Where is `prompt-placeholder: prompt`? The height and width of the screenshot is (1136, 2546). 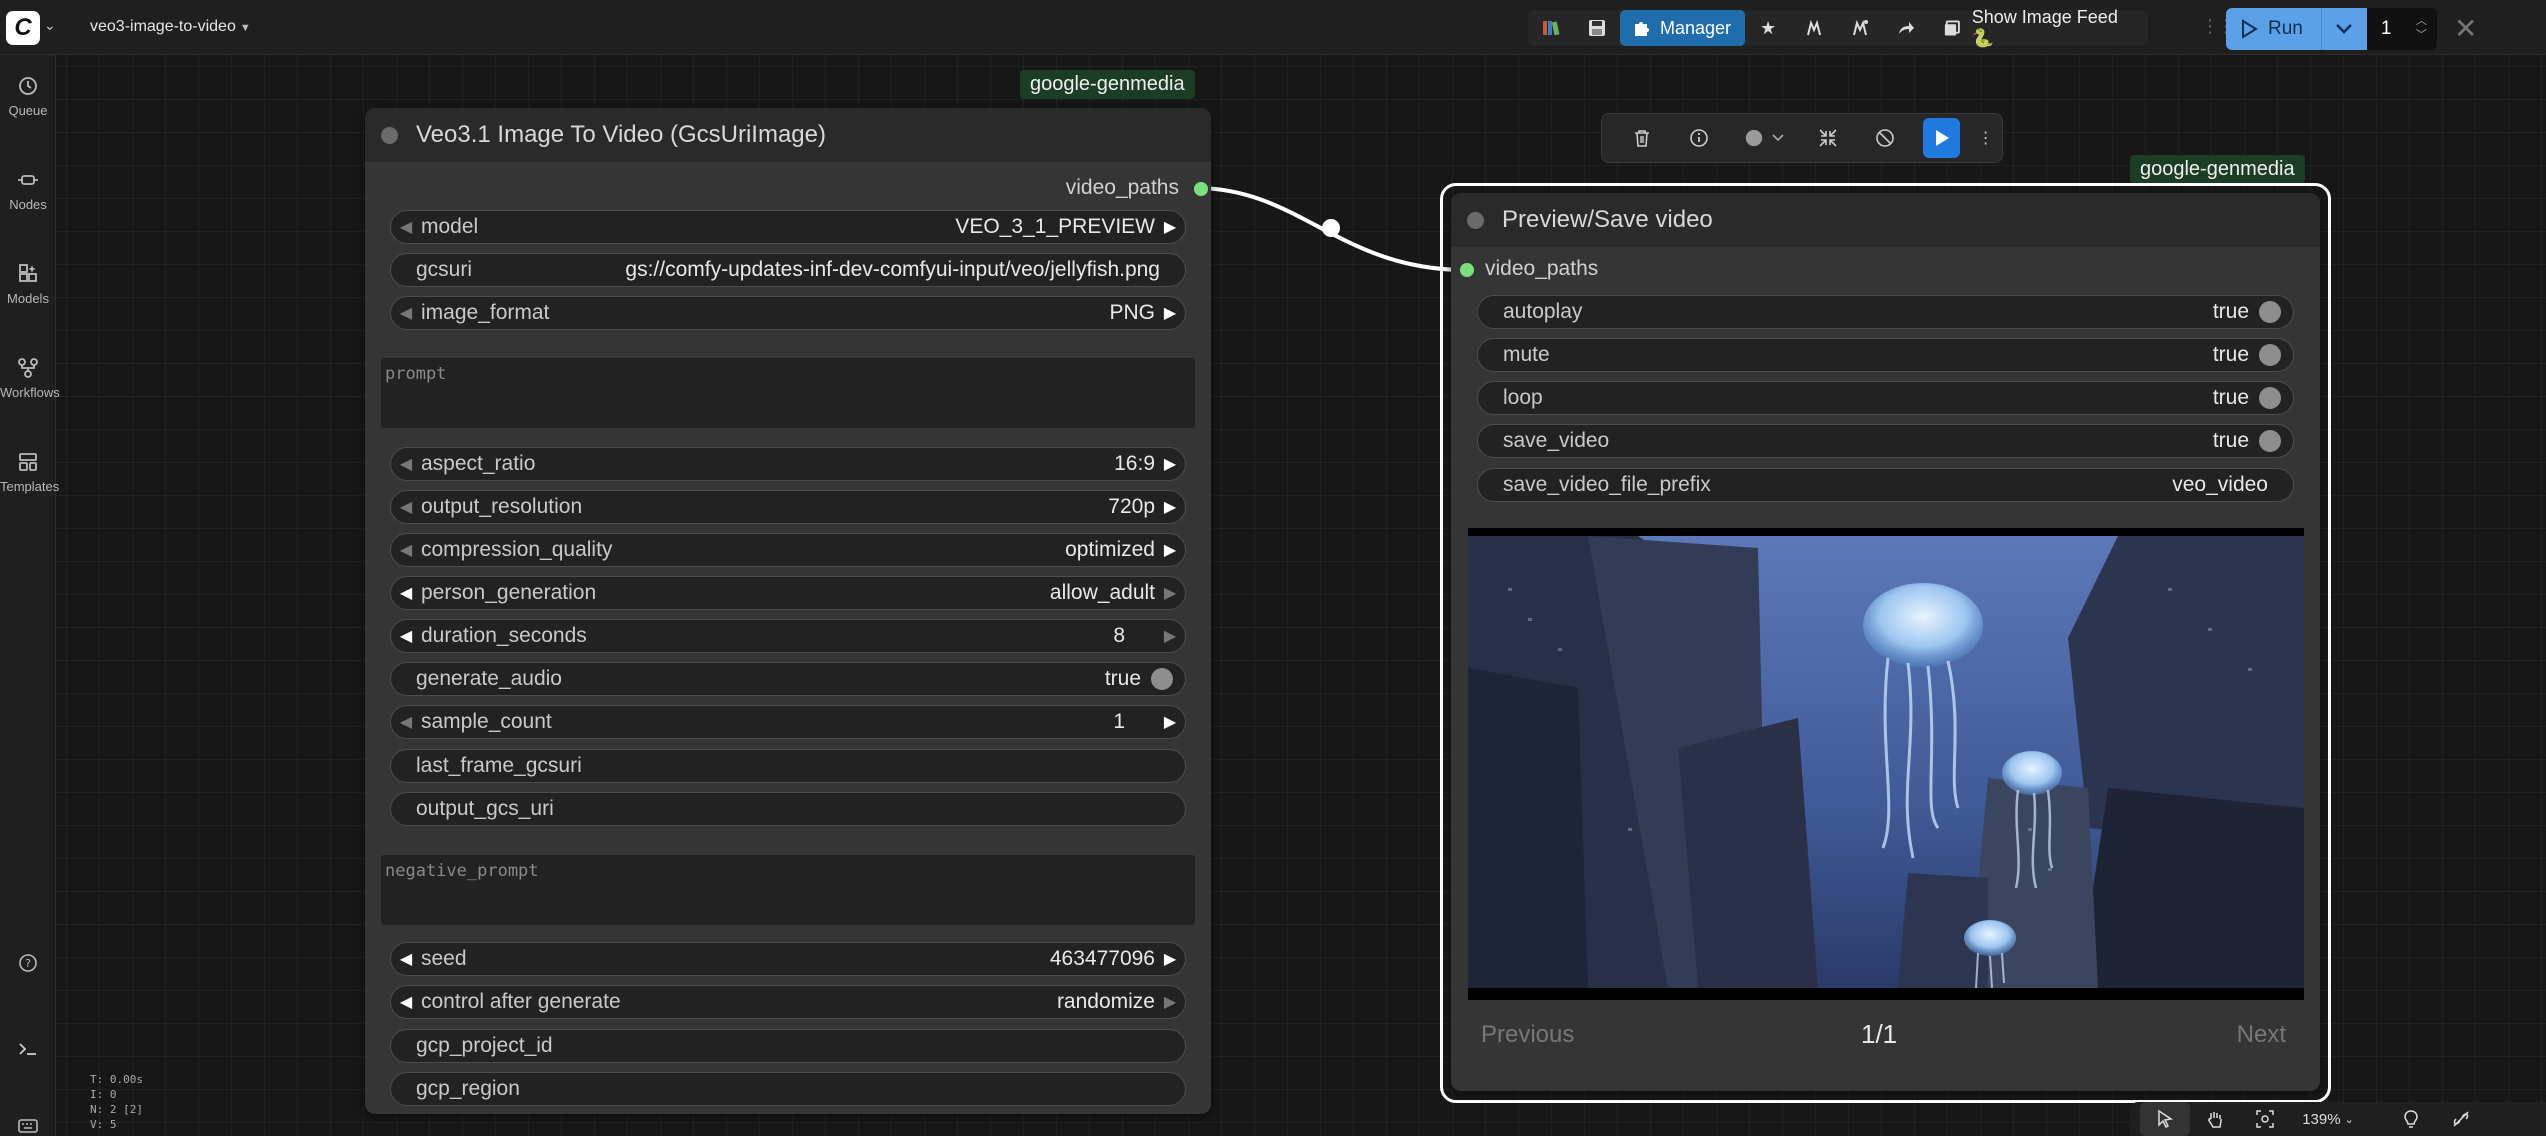
prompt-placeholder: prompt is located at coordinates (416, 374).